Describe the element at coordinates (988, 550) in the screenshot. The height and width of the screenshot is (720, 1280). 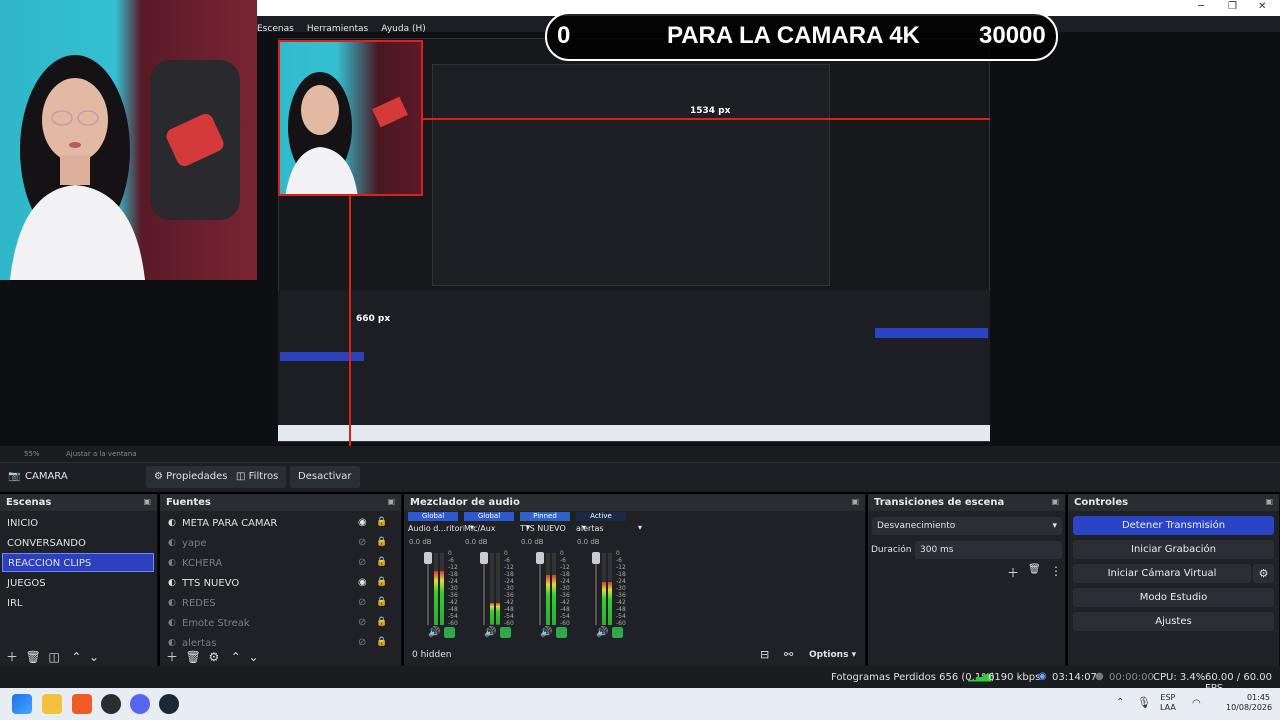
I see `duration-field: 300 ms` at that location.